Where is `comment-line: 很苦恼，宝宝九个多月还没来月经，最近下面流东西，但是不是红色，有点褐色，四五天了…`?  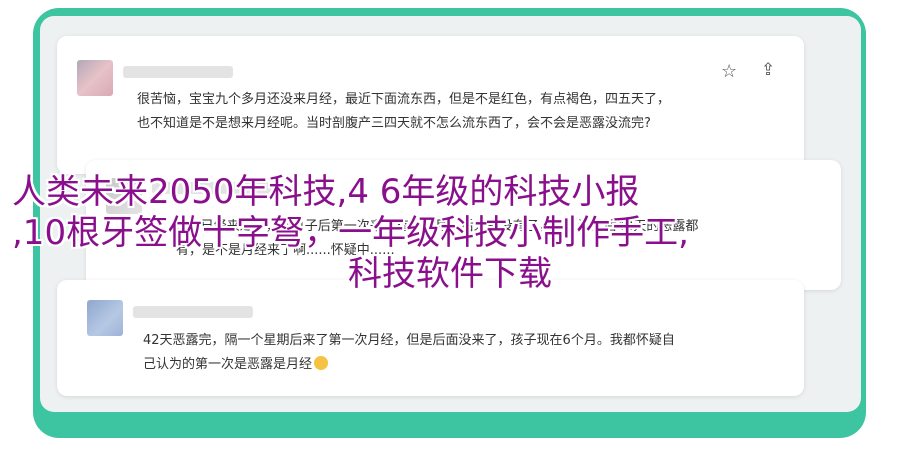
comment-line: 很苦恼，宝宝九个多月还没来月经，最近下面流东西，但是不是红色，有点褐色，四五天了… is located at coordinates (404, 99).